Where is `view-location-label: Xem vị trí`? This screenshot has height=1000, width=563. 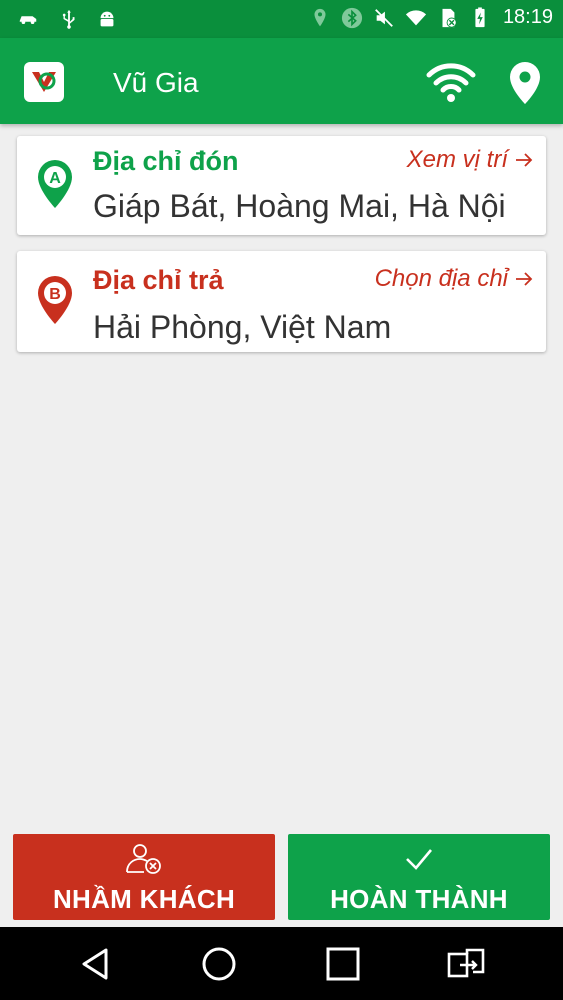 view-location-label: Xem vị trí is located at coordinates (457, 159).